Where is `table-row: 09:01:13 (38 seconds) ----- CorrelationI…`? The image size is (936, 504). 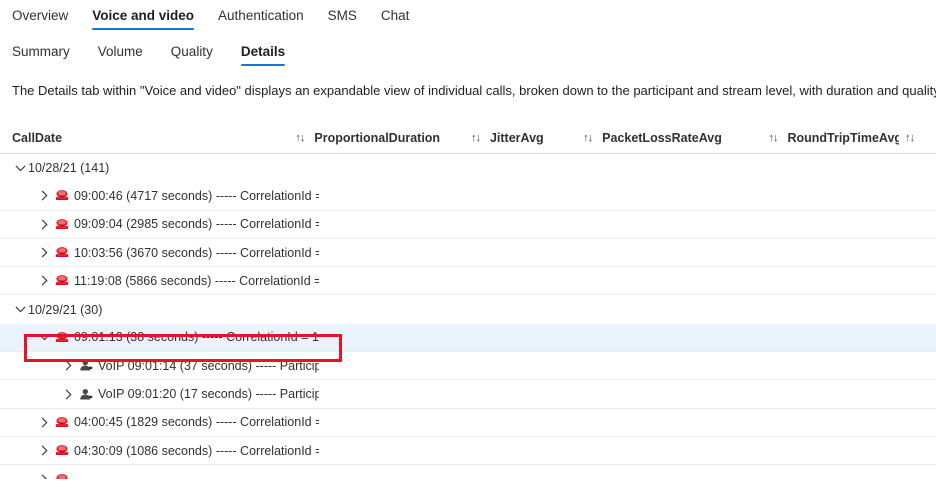
table-row: 09:01:13 (38 seconds) ----- CorrelationI… is located at coordinates (468, 338).